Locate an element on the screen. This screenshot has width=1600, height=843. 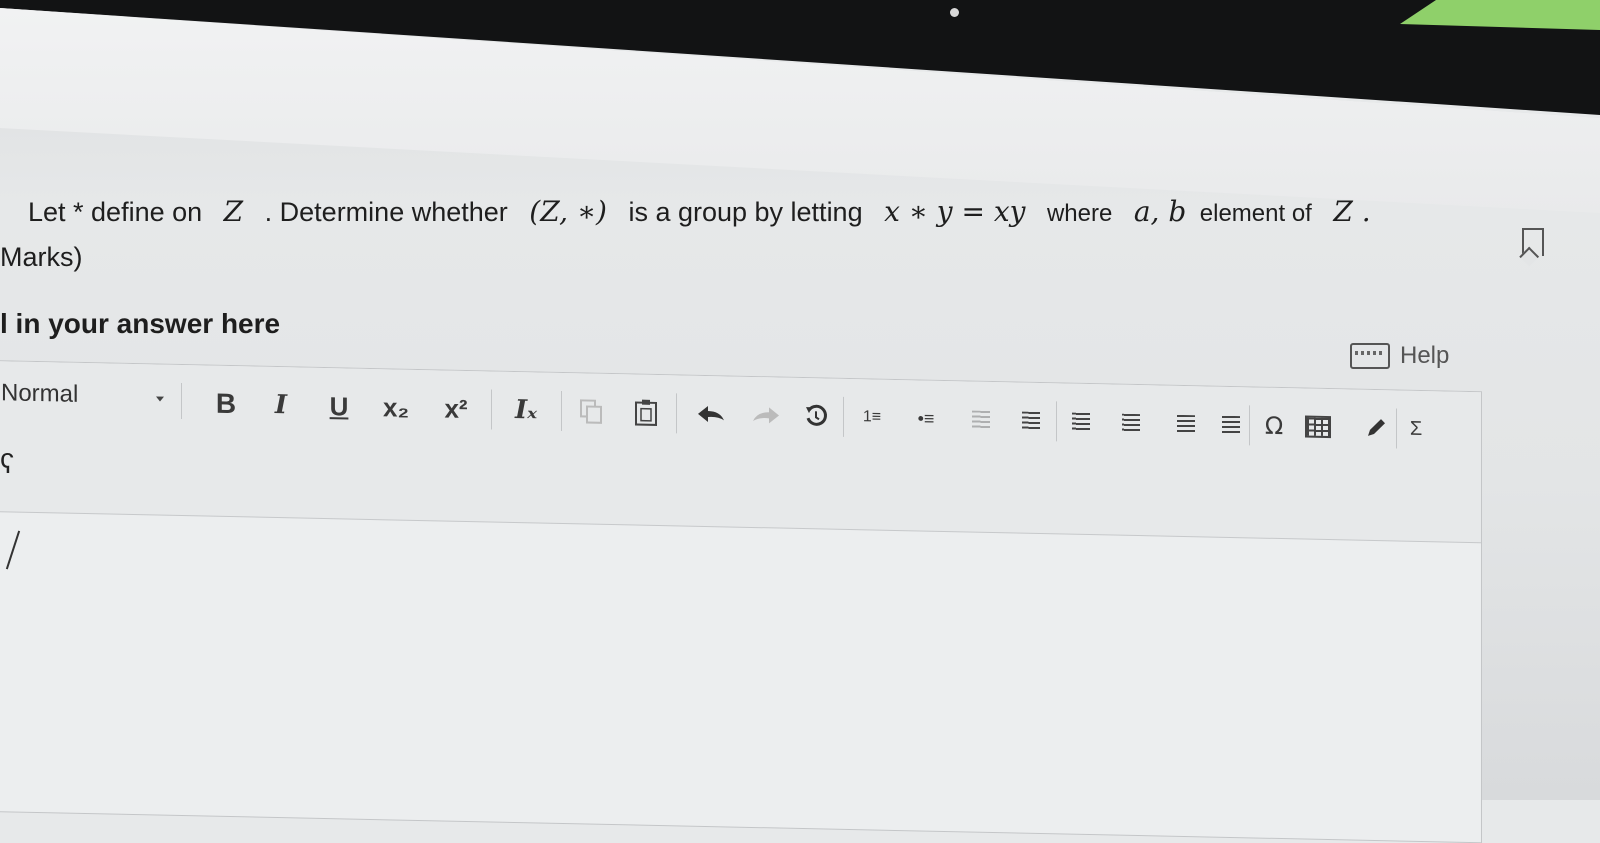
undo-icon is located at coordinates (711, 414).